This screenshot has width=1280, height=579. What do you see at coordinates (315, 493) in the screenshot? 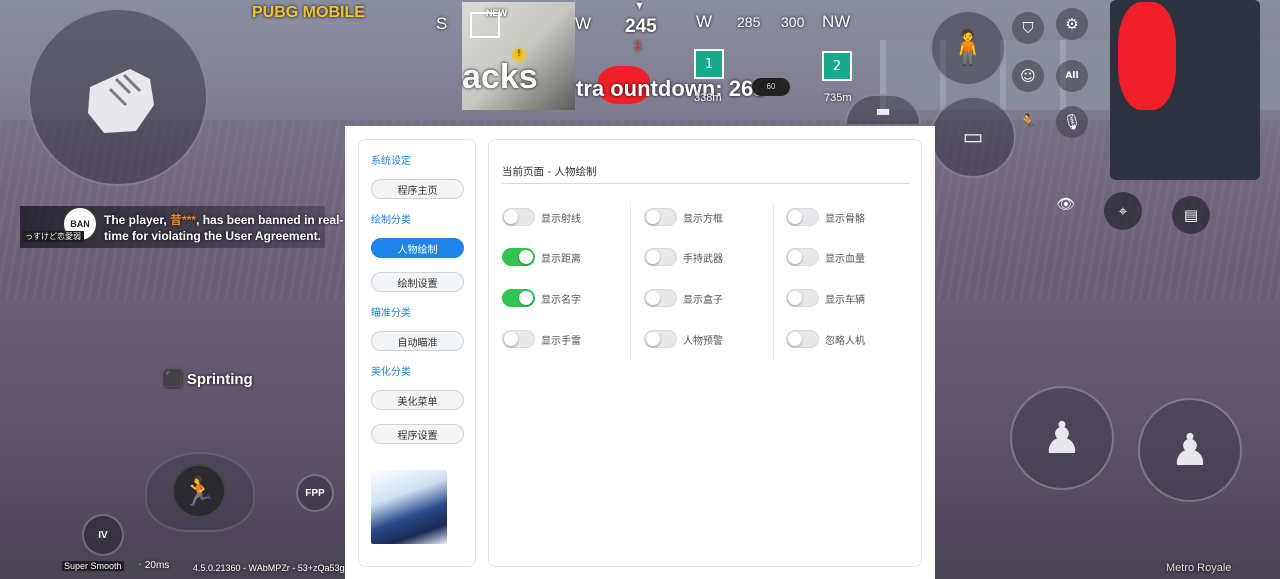
I see `fpp-toggle-button: FPP` at bounding box center [315, 493].